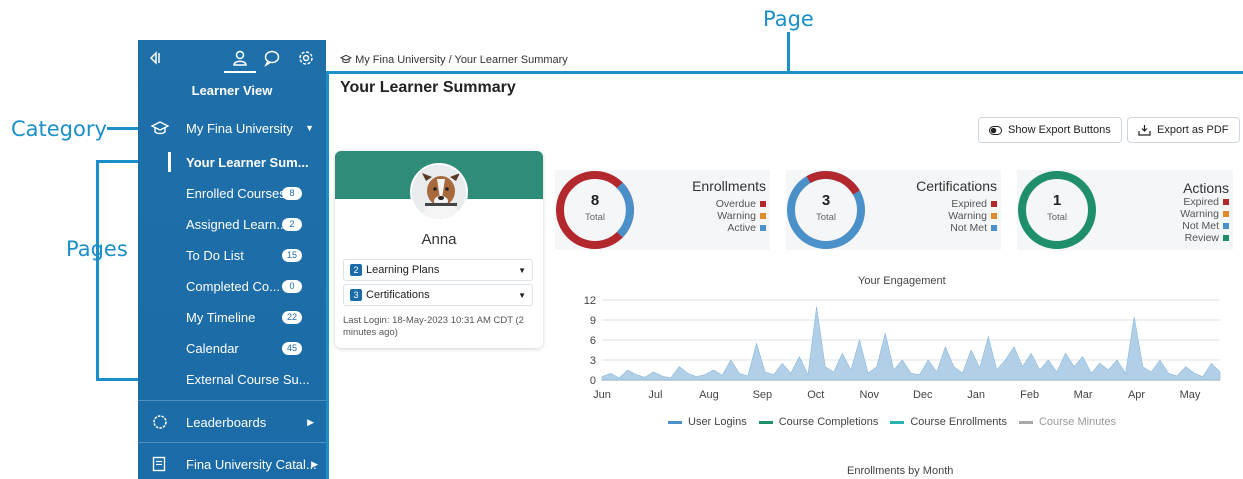  Describe the element at coordinates (976, 395) in the screenshot. I see `x-tick-label: Jan` at that location.